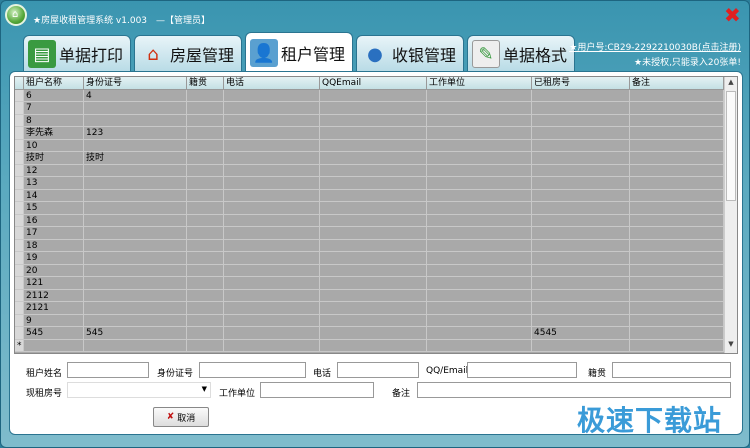 This screenshot has width=750, height=448. I want to click on close-x-icon: ✖, so click(732, 15).